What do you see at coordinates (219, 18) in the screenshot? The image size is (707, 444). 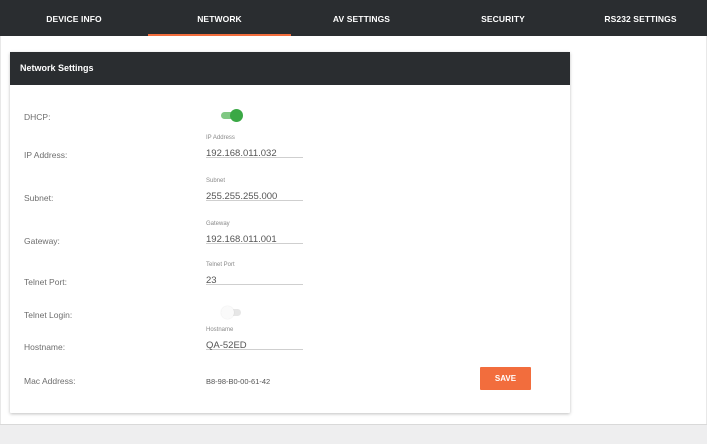 I see `tab-network: NETWORK` at bounding box center [219, 18].